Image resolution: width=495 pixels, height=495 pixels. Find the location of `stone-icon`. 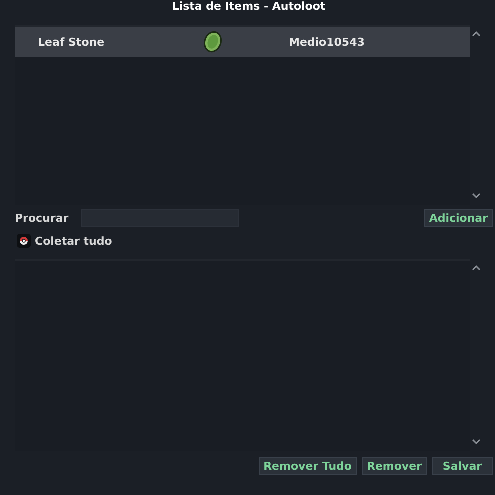

stone-icon is located at coordinates (213, 42).